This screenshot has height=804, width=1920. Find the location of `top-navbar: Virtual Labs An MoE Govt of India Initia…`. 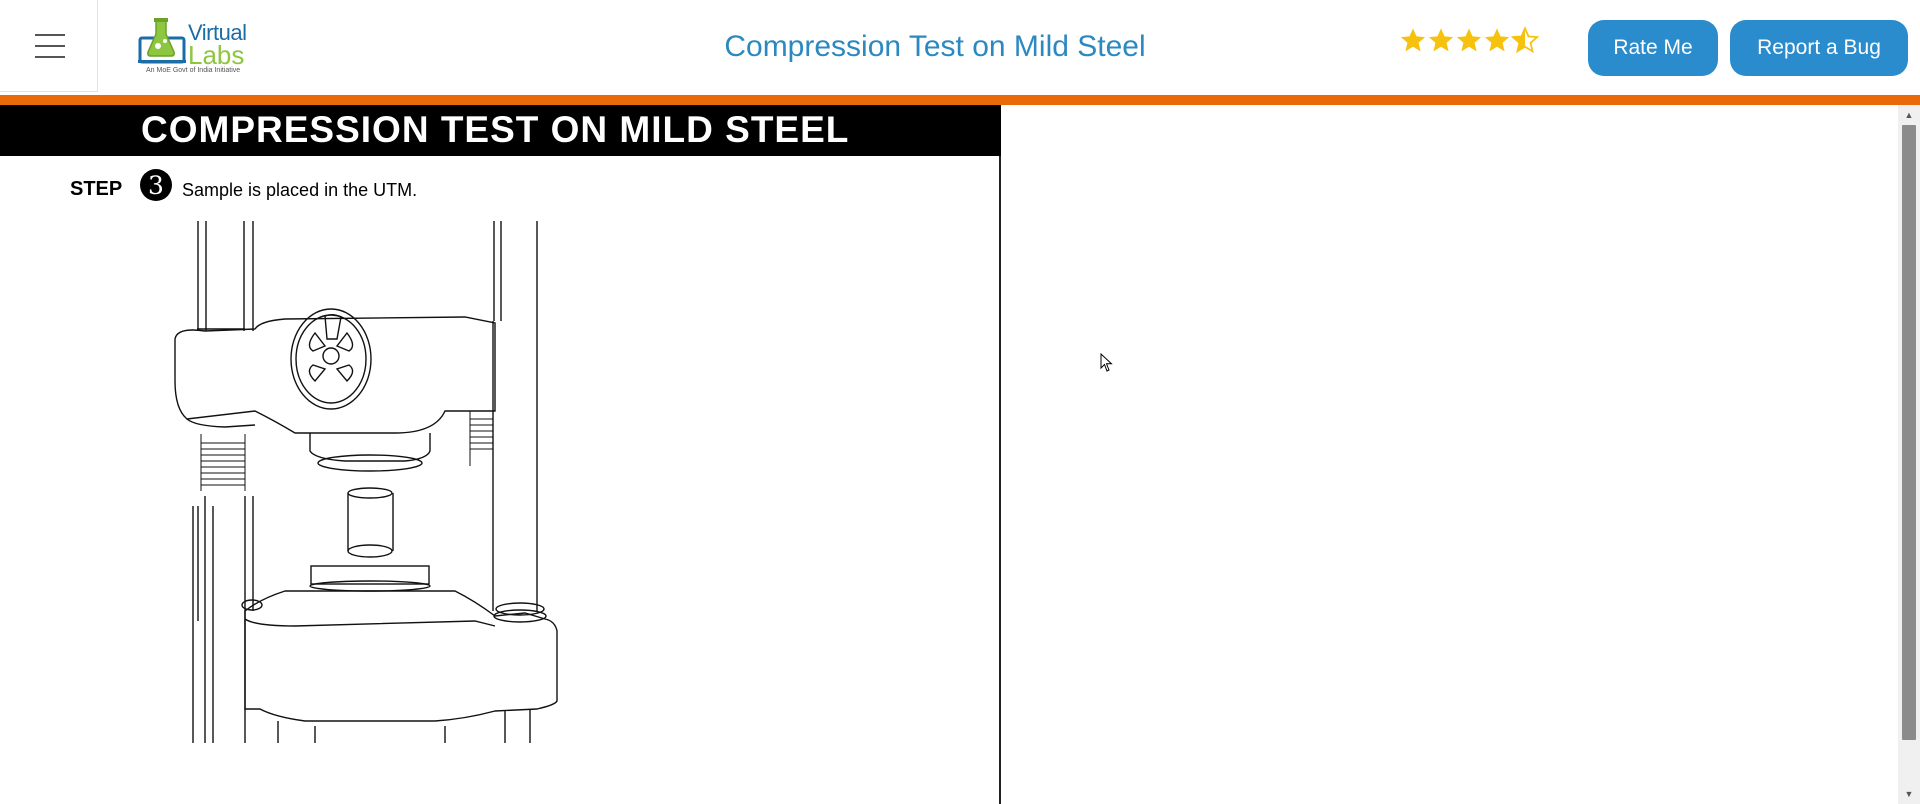

top-navbar: Virtual Labs An MoE Govt of India Initia… is located at coordinates (960, 47).